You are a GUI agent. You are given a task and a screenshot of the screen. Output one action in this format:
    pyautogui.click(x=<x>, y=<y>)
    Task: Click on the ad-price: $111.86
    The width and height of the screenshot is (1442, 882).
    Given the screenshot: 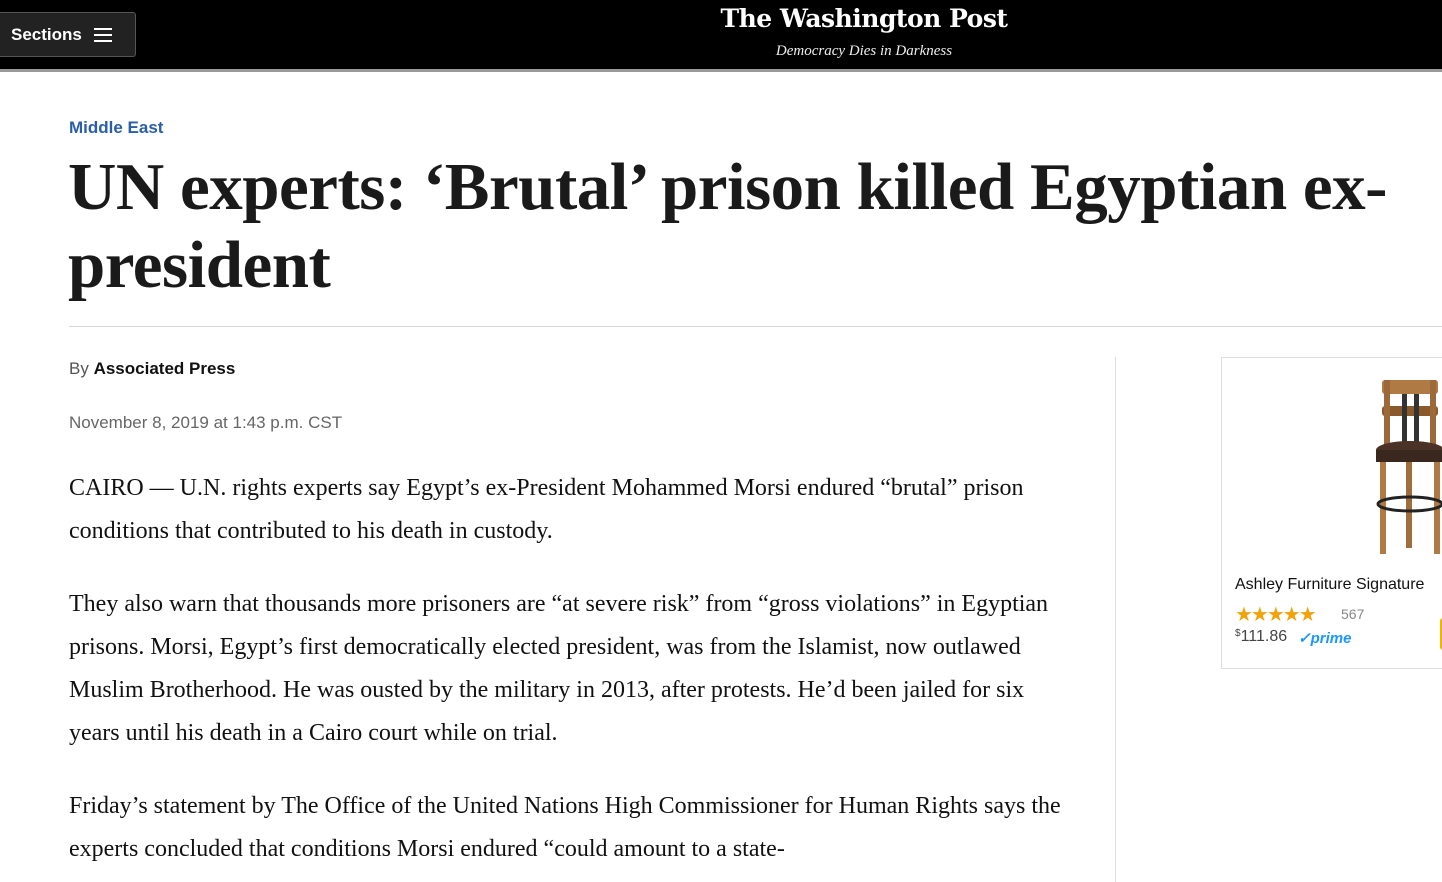 What is the action you would take?
    pyautogui.click(x=1261, y=637)
    